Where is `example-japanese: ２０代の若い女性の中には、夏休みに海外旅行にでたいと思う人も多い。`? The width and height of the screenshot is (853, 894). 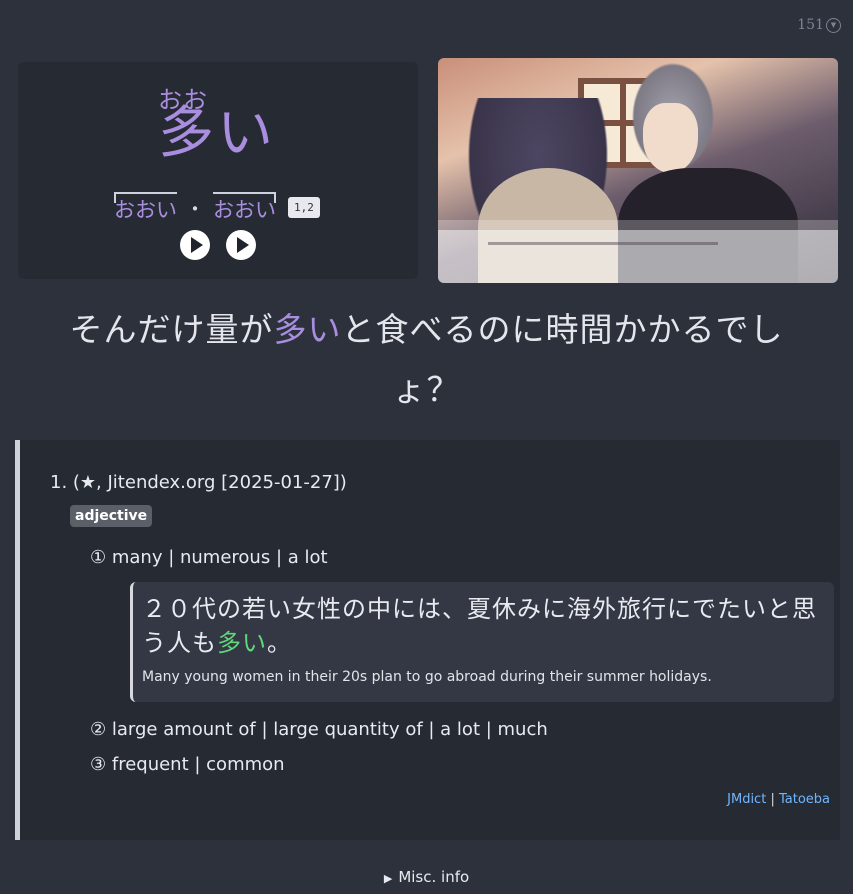 example-japanese: ２０代の若い女性の中には、夏休みに海外旅行にでたいと思う人も多い。 is located at coordinates (487, 626).